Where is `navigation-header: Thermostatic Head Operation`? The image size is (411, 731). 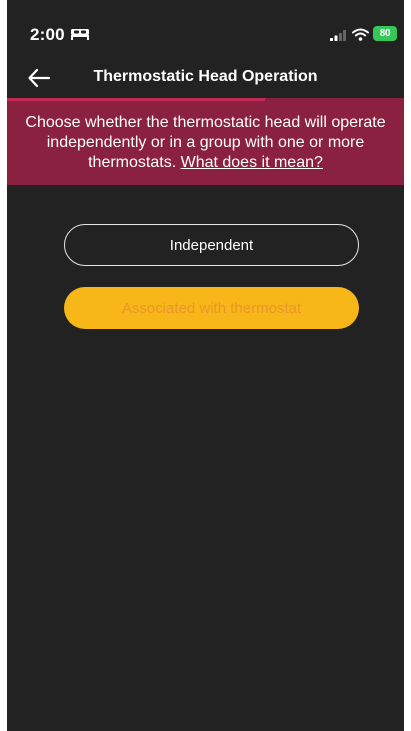
navigation-header: Thermostatic Head Operation is located at coordinates (205, 77).